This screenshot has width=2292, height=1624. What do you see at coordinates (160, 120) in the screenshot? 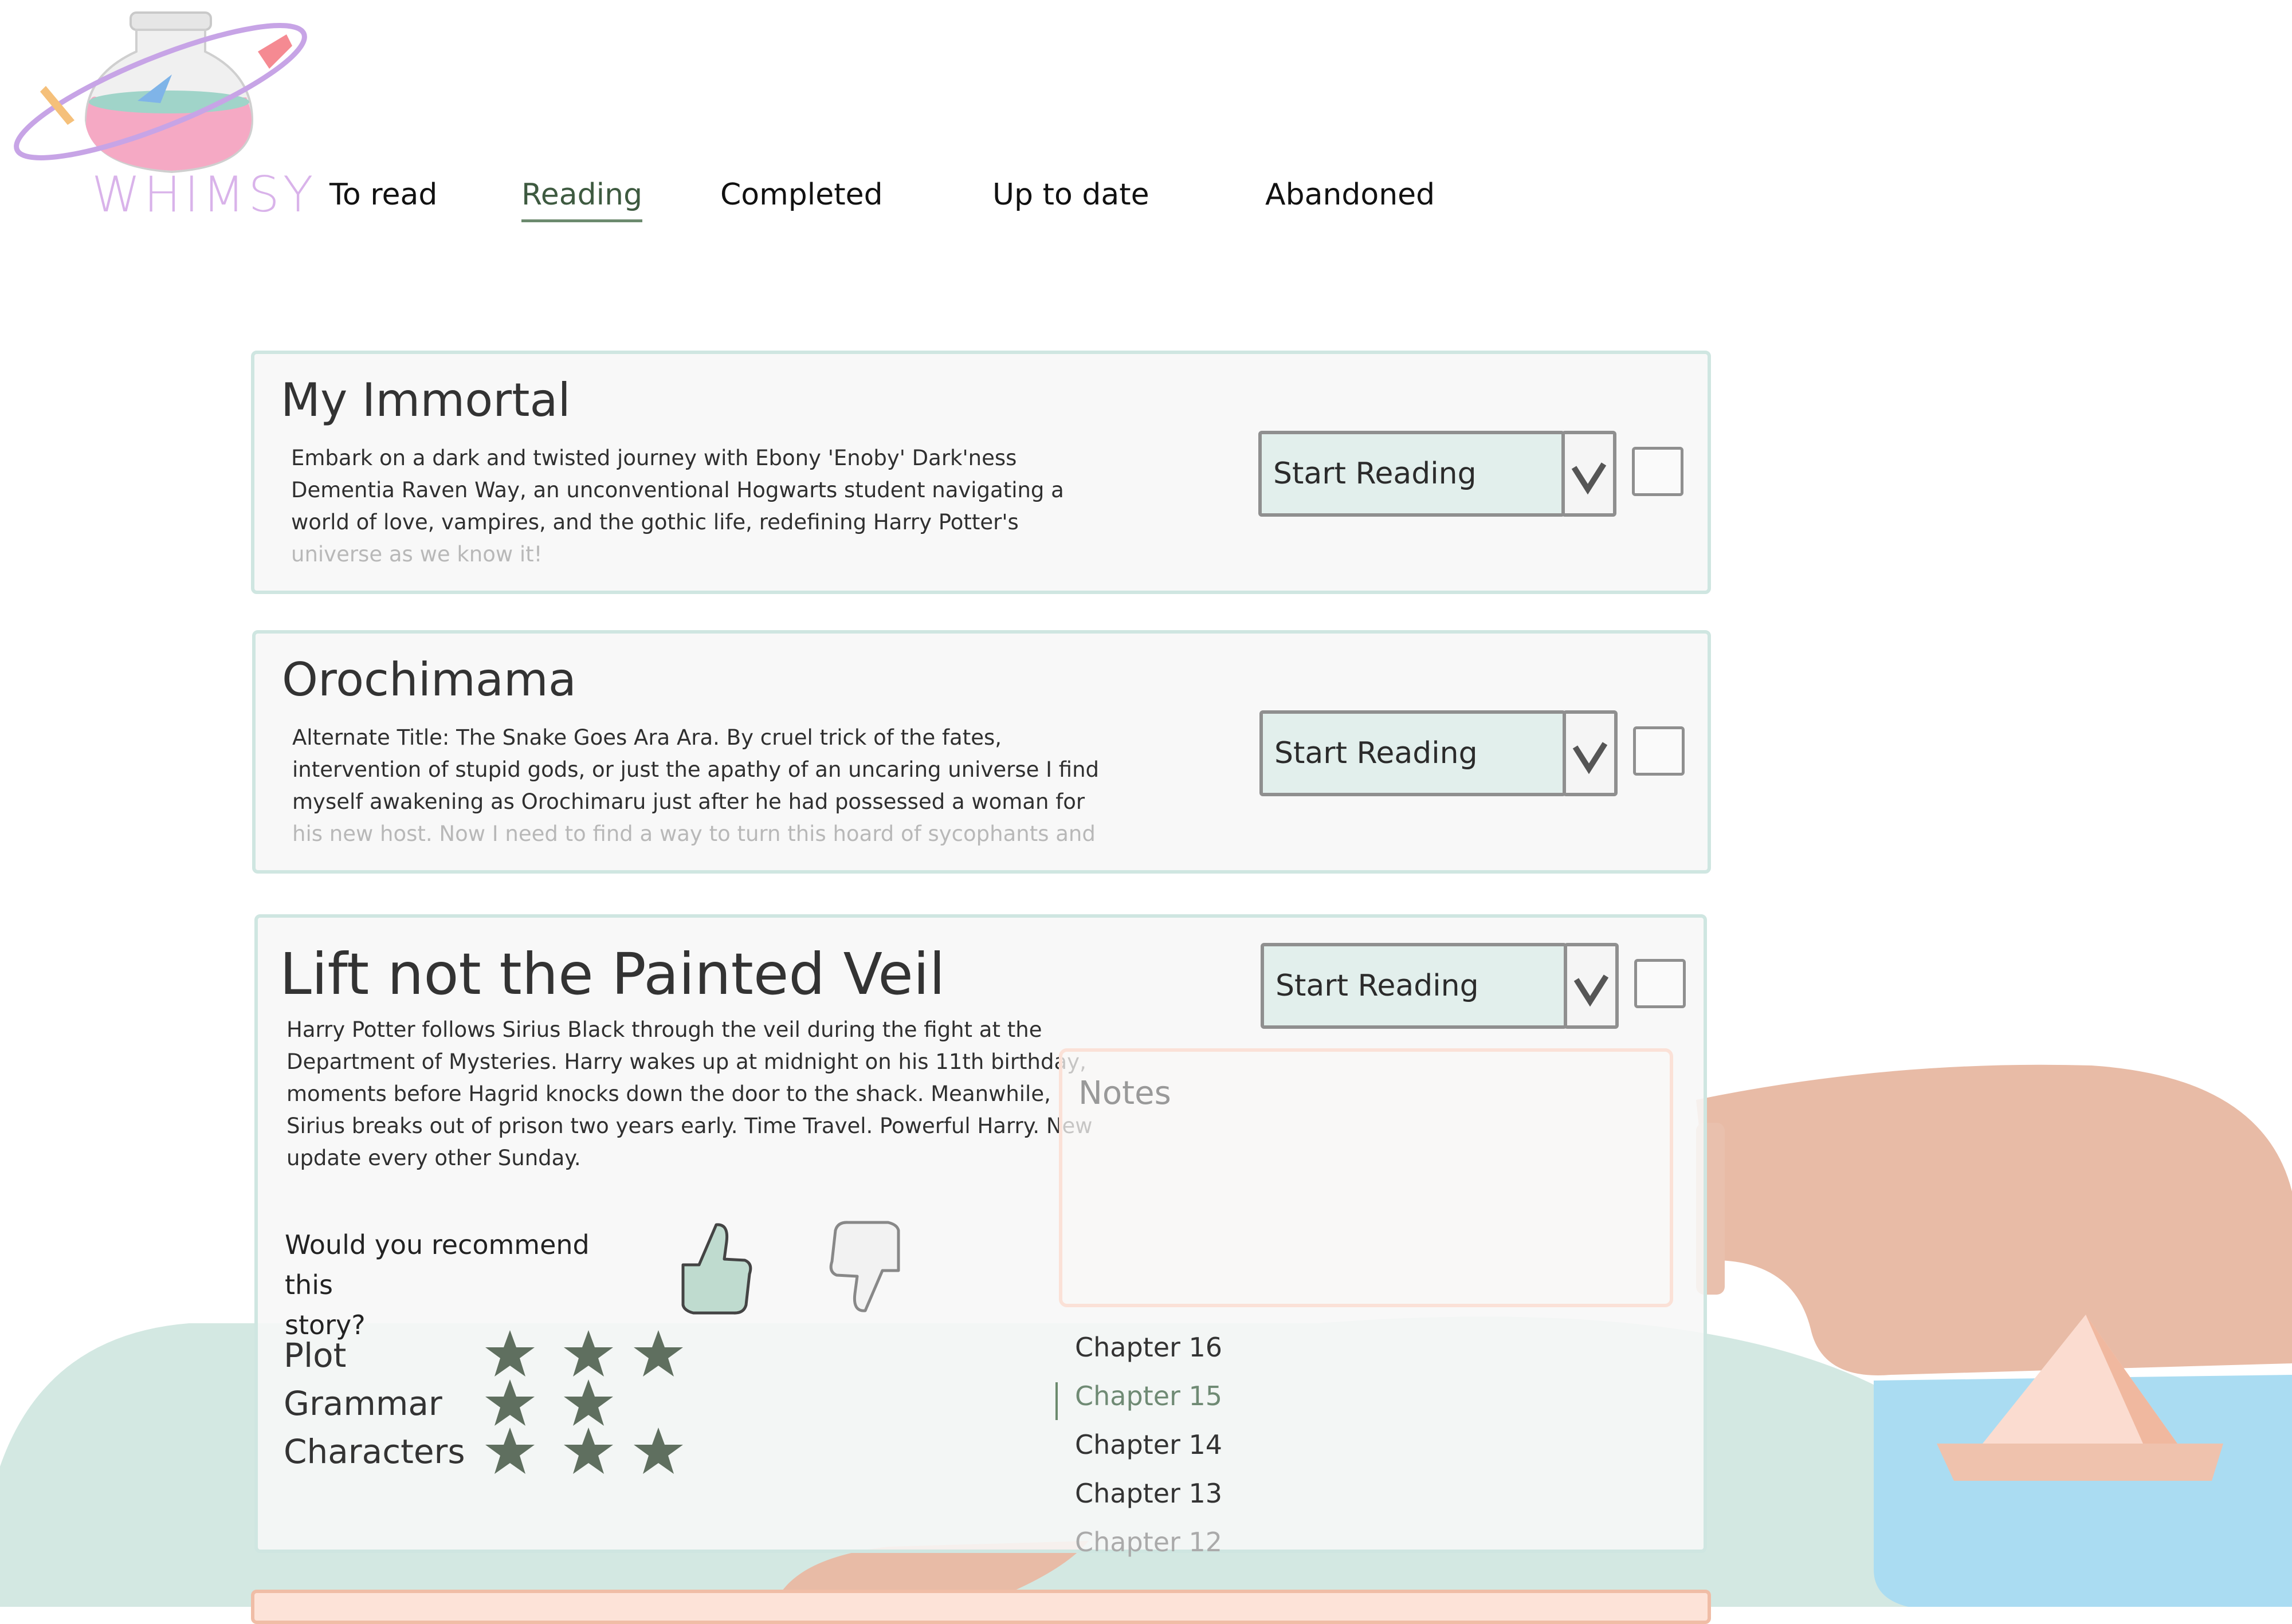
I see `whimsy-logo: WHIMSY` at bounding box center [160, 120].